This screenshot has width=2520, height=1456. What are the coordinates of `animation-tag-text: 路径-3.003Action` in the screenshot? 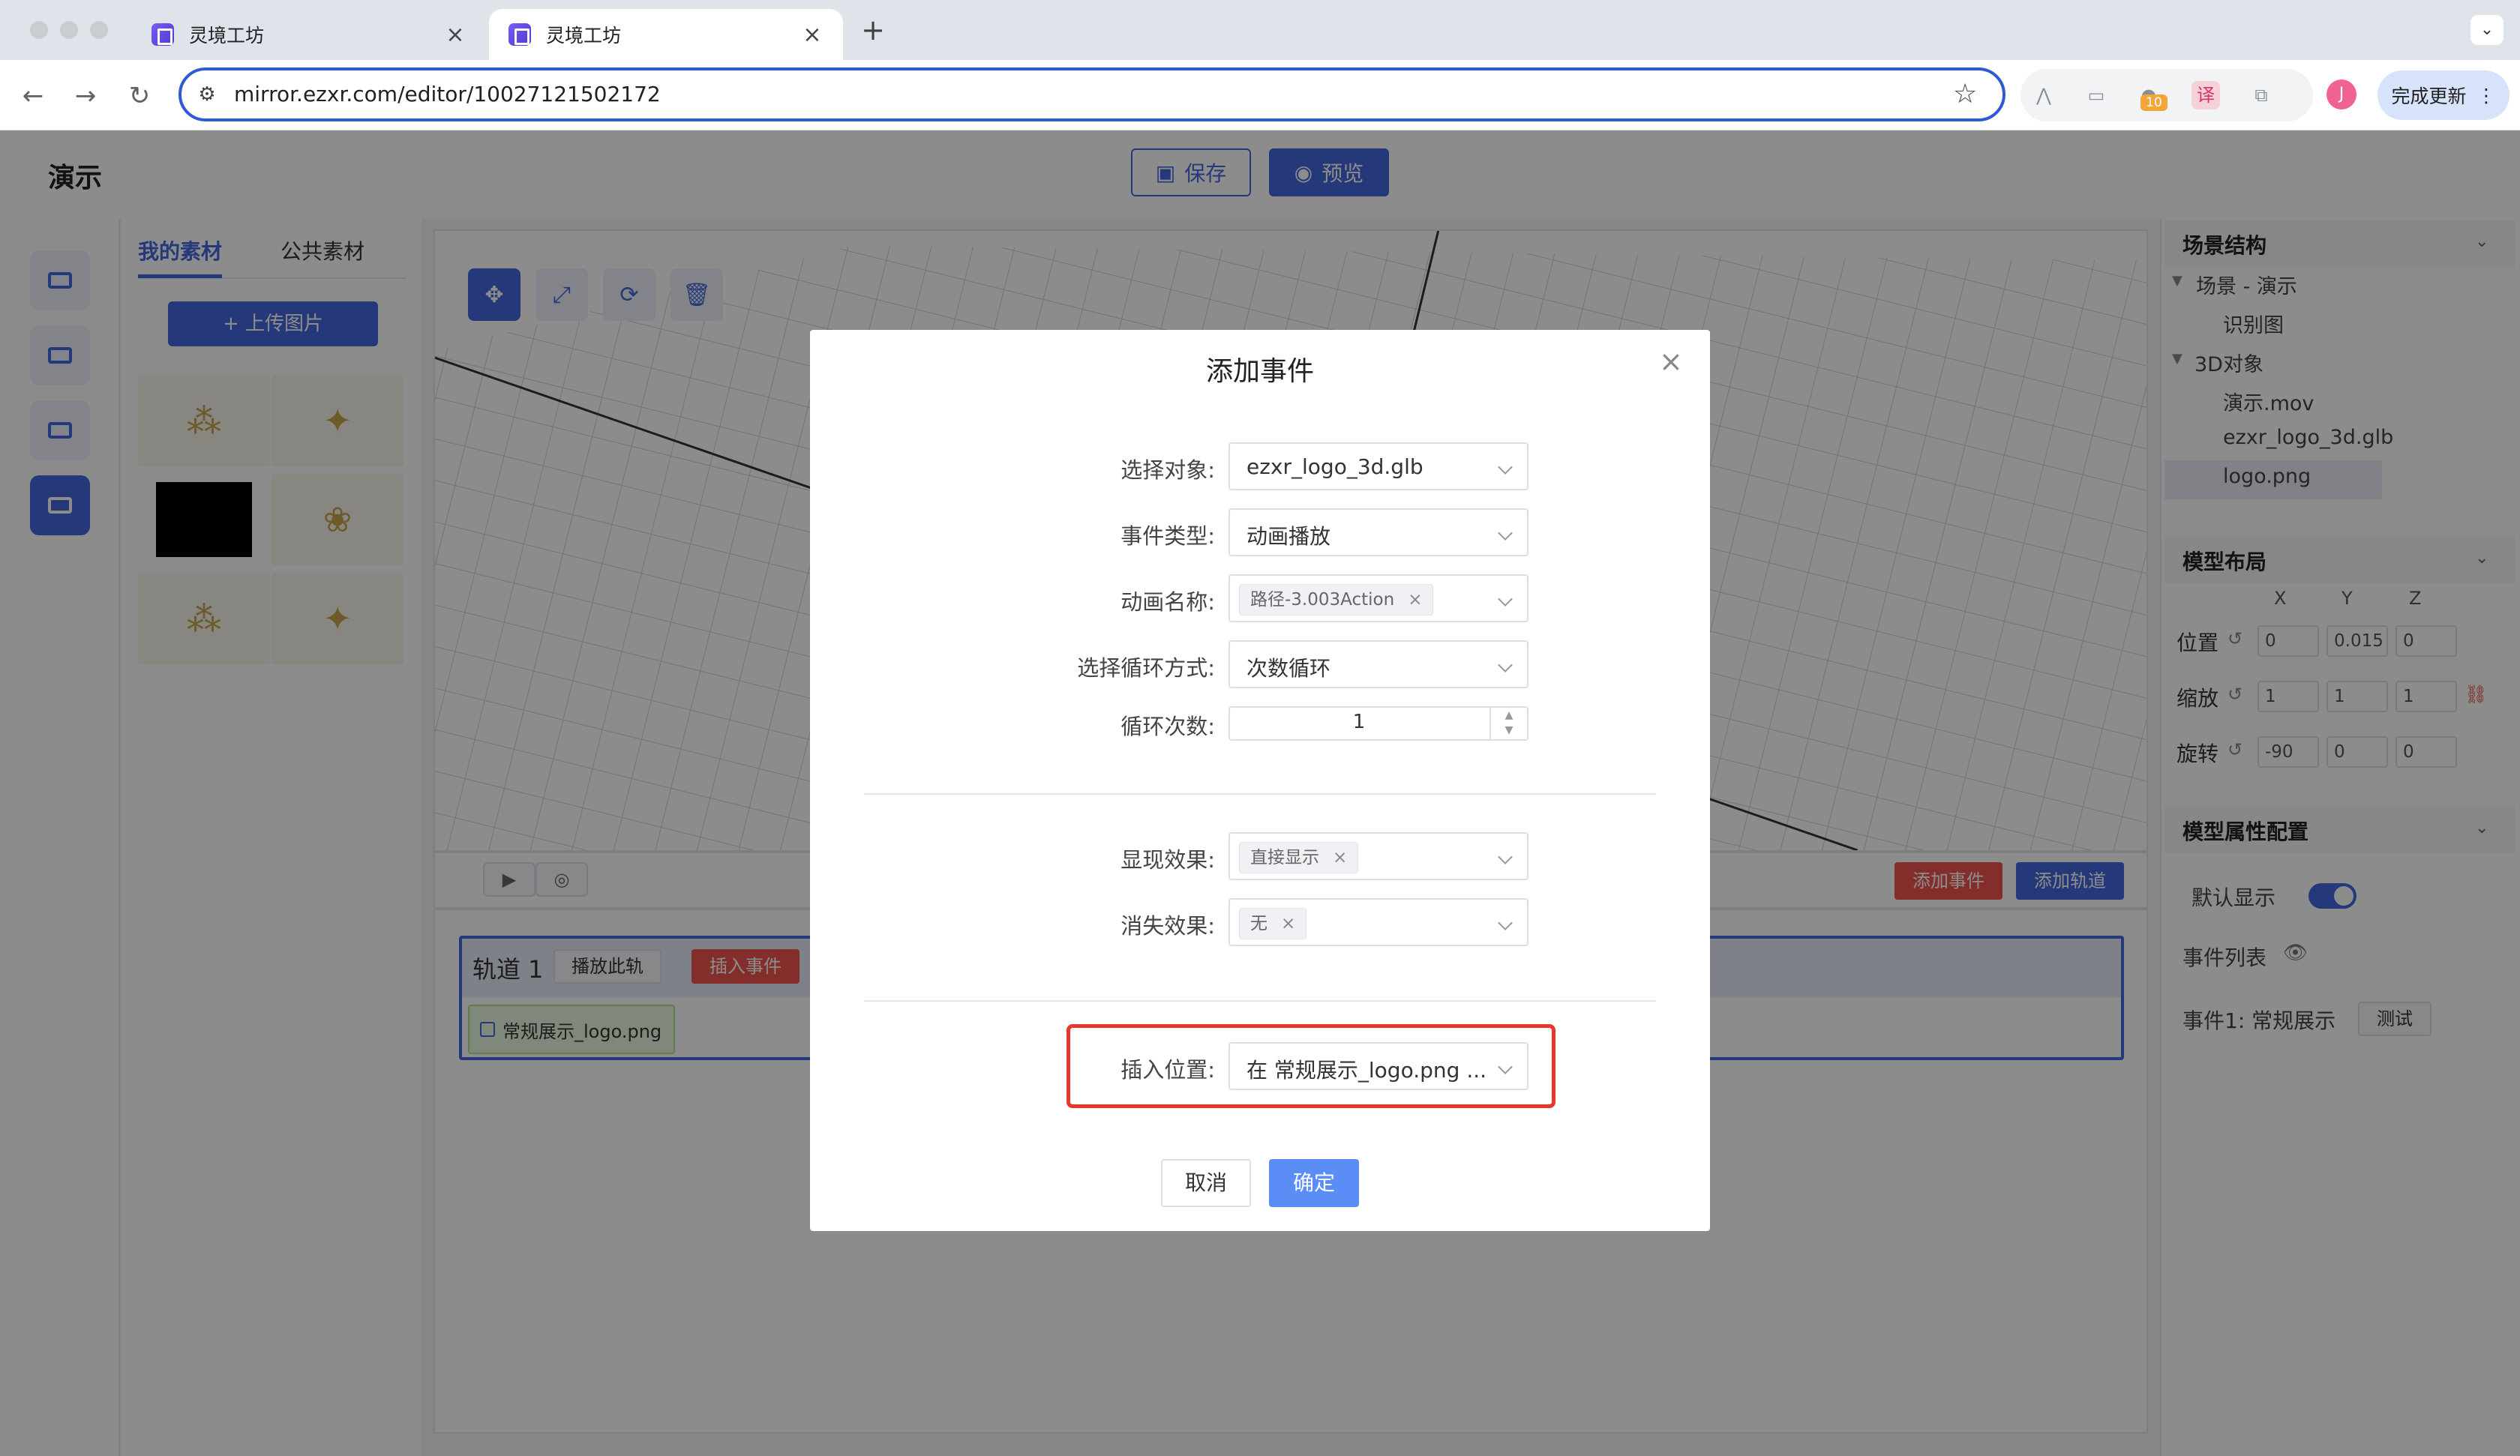 It's located at (1322, 600).